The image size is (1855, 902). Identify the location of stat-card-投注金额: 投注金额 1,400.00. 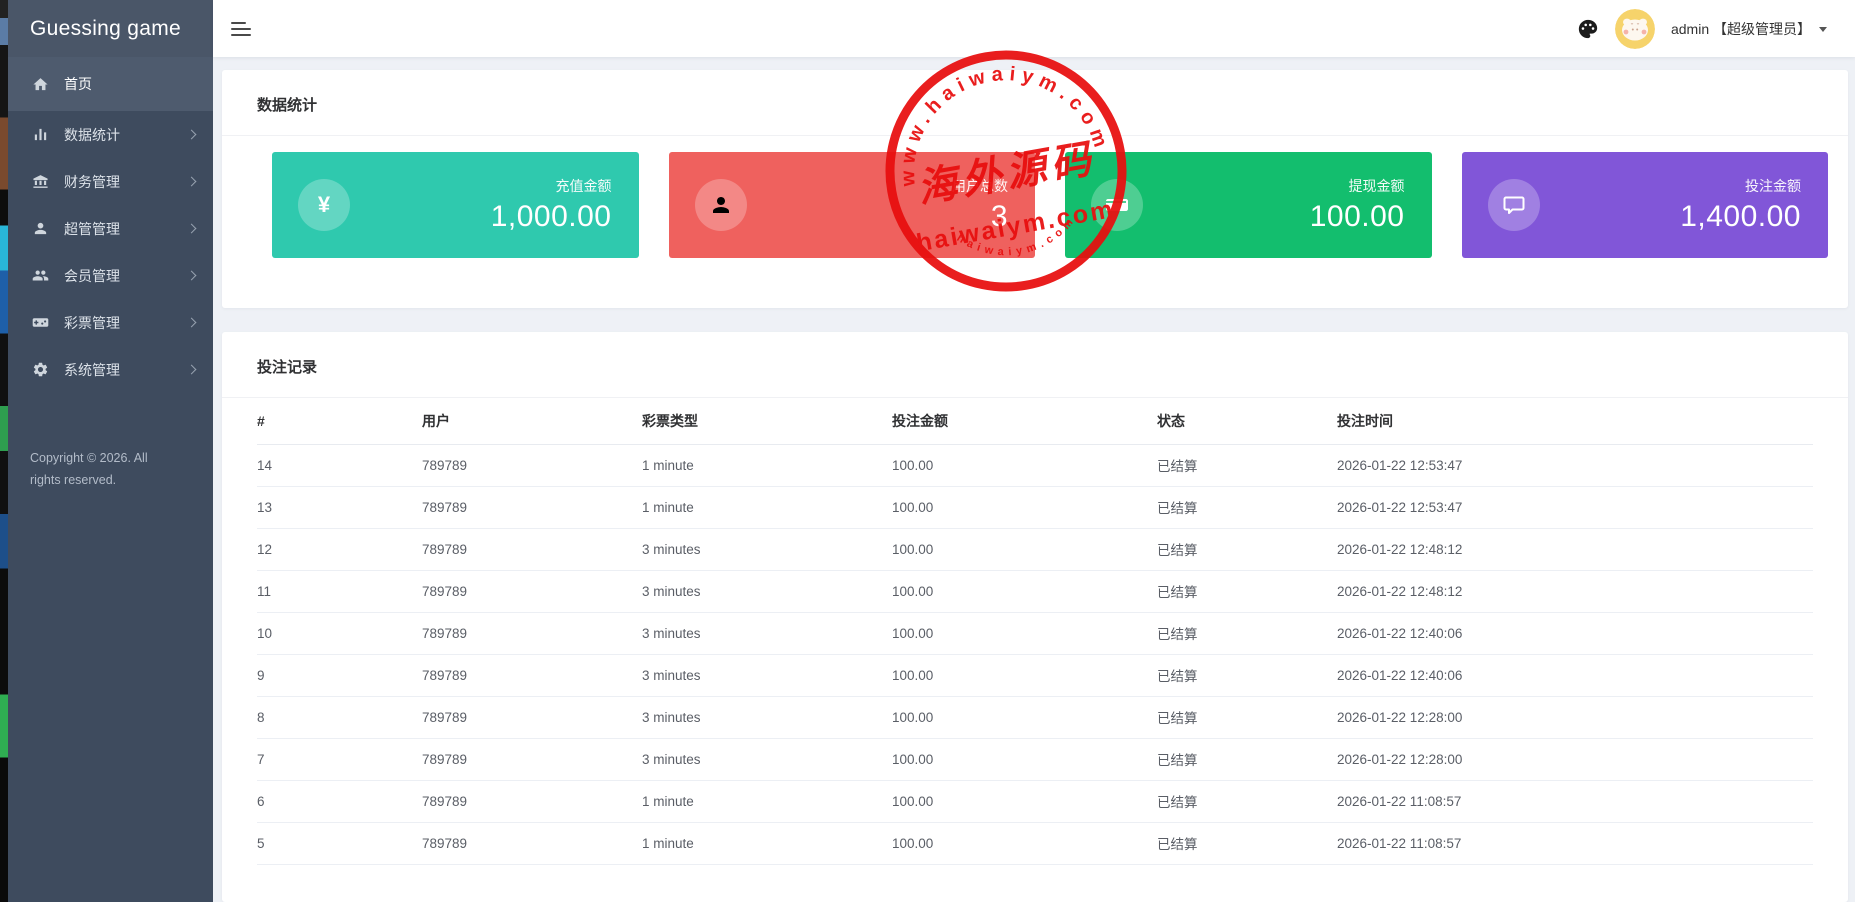
(1644, 205).